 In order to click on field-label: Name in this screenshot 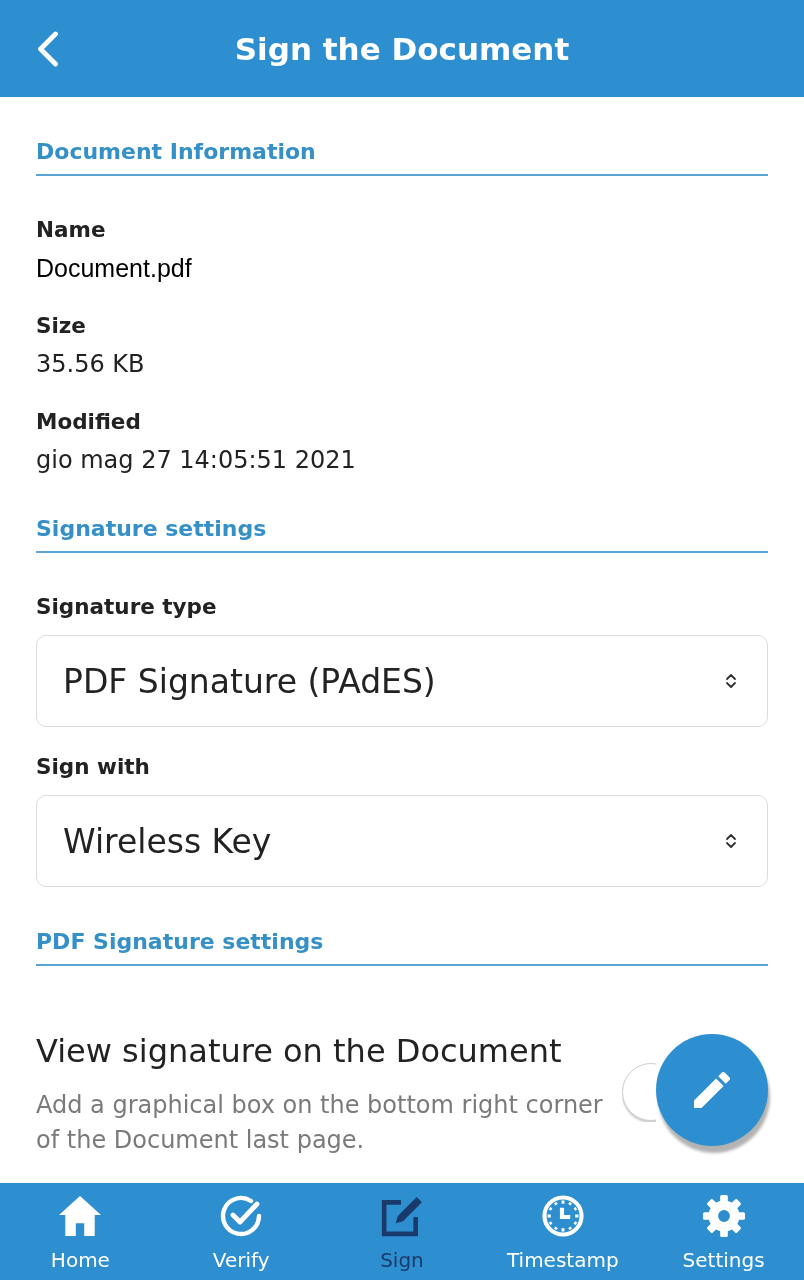, I will do `click(71, 230)`.